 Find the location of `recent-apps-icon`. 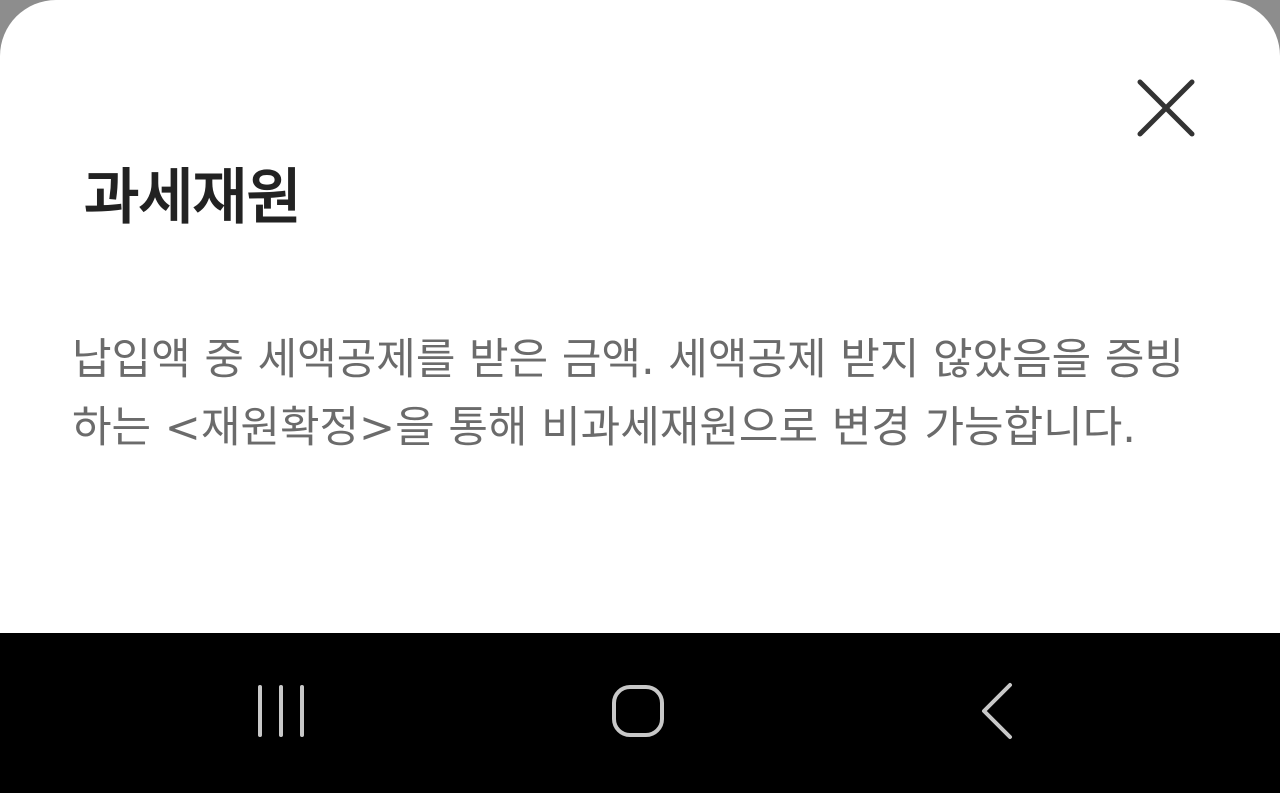

recent-apps-icon is located at coordinates (281, 711).